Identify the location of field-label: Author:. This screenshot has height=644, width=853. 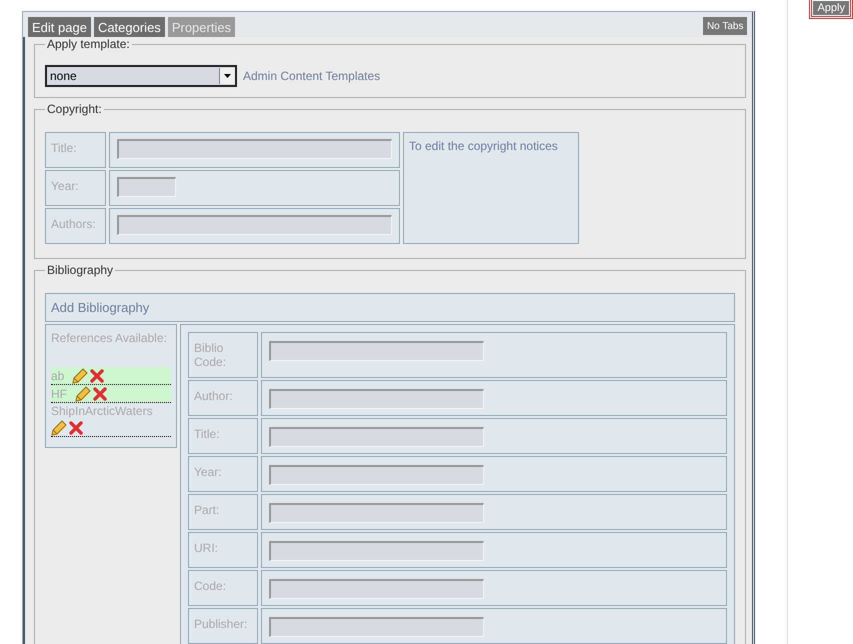
(223, 398).